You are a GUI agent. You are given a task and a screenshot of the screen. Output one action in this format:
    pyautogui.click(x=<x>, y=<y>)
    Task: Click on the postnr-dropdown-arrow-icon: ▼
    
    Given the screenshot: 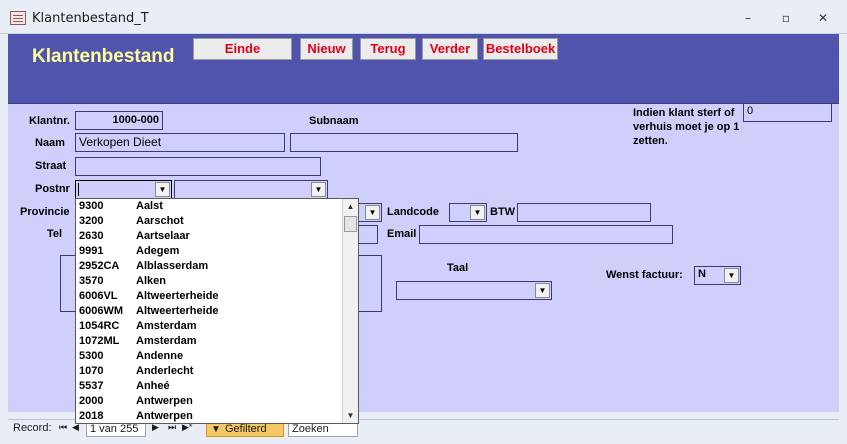 What is the action you would take?
    pyautogui.click(x=162, y=189)
    